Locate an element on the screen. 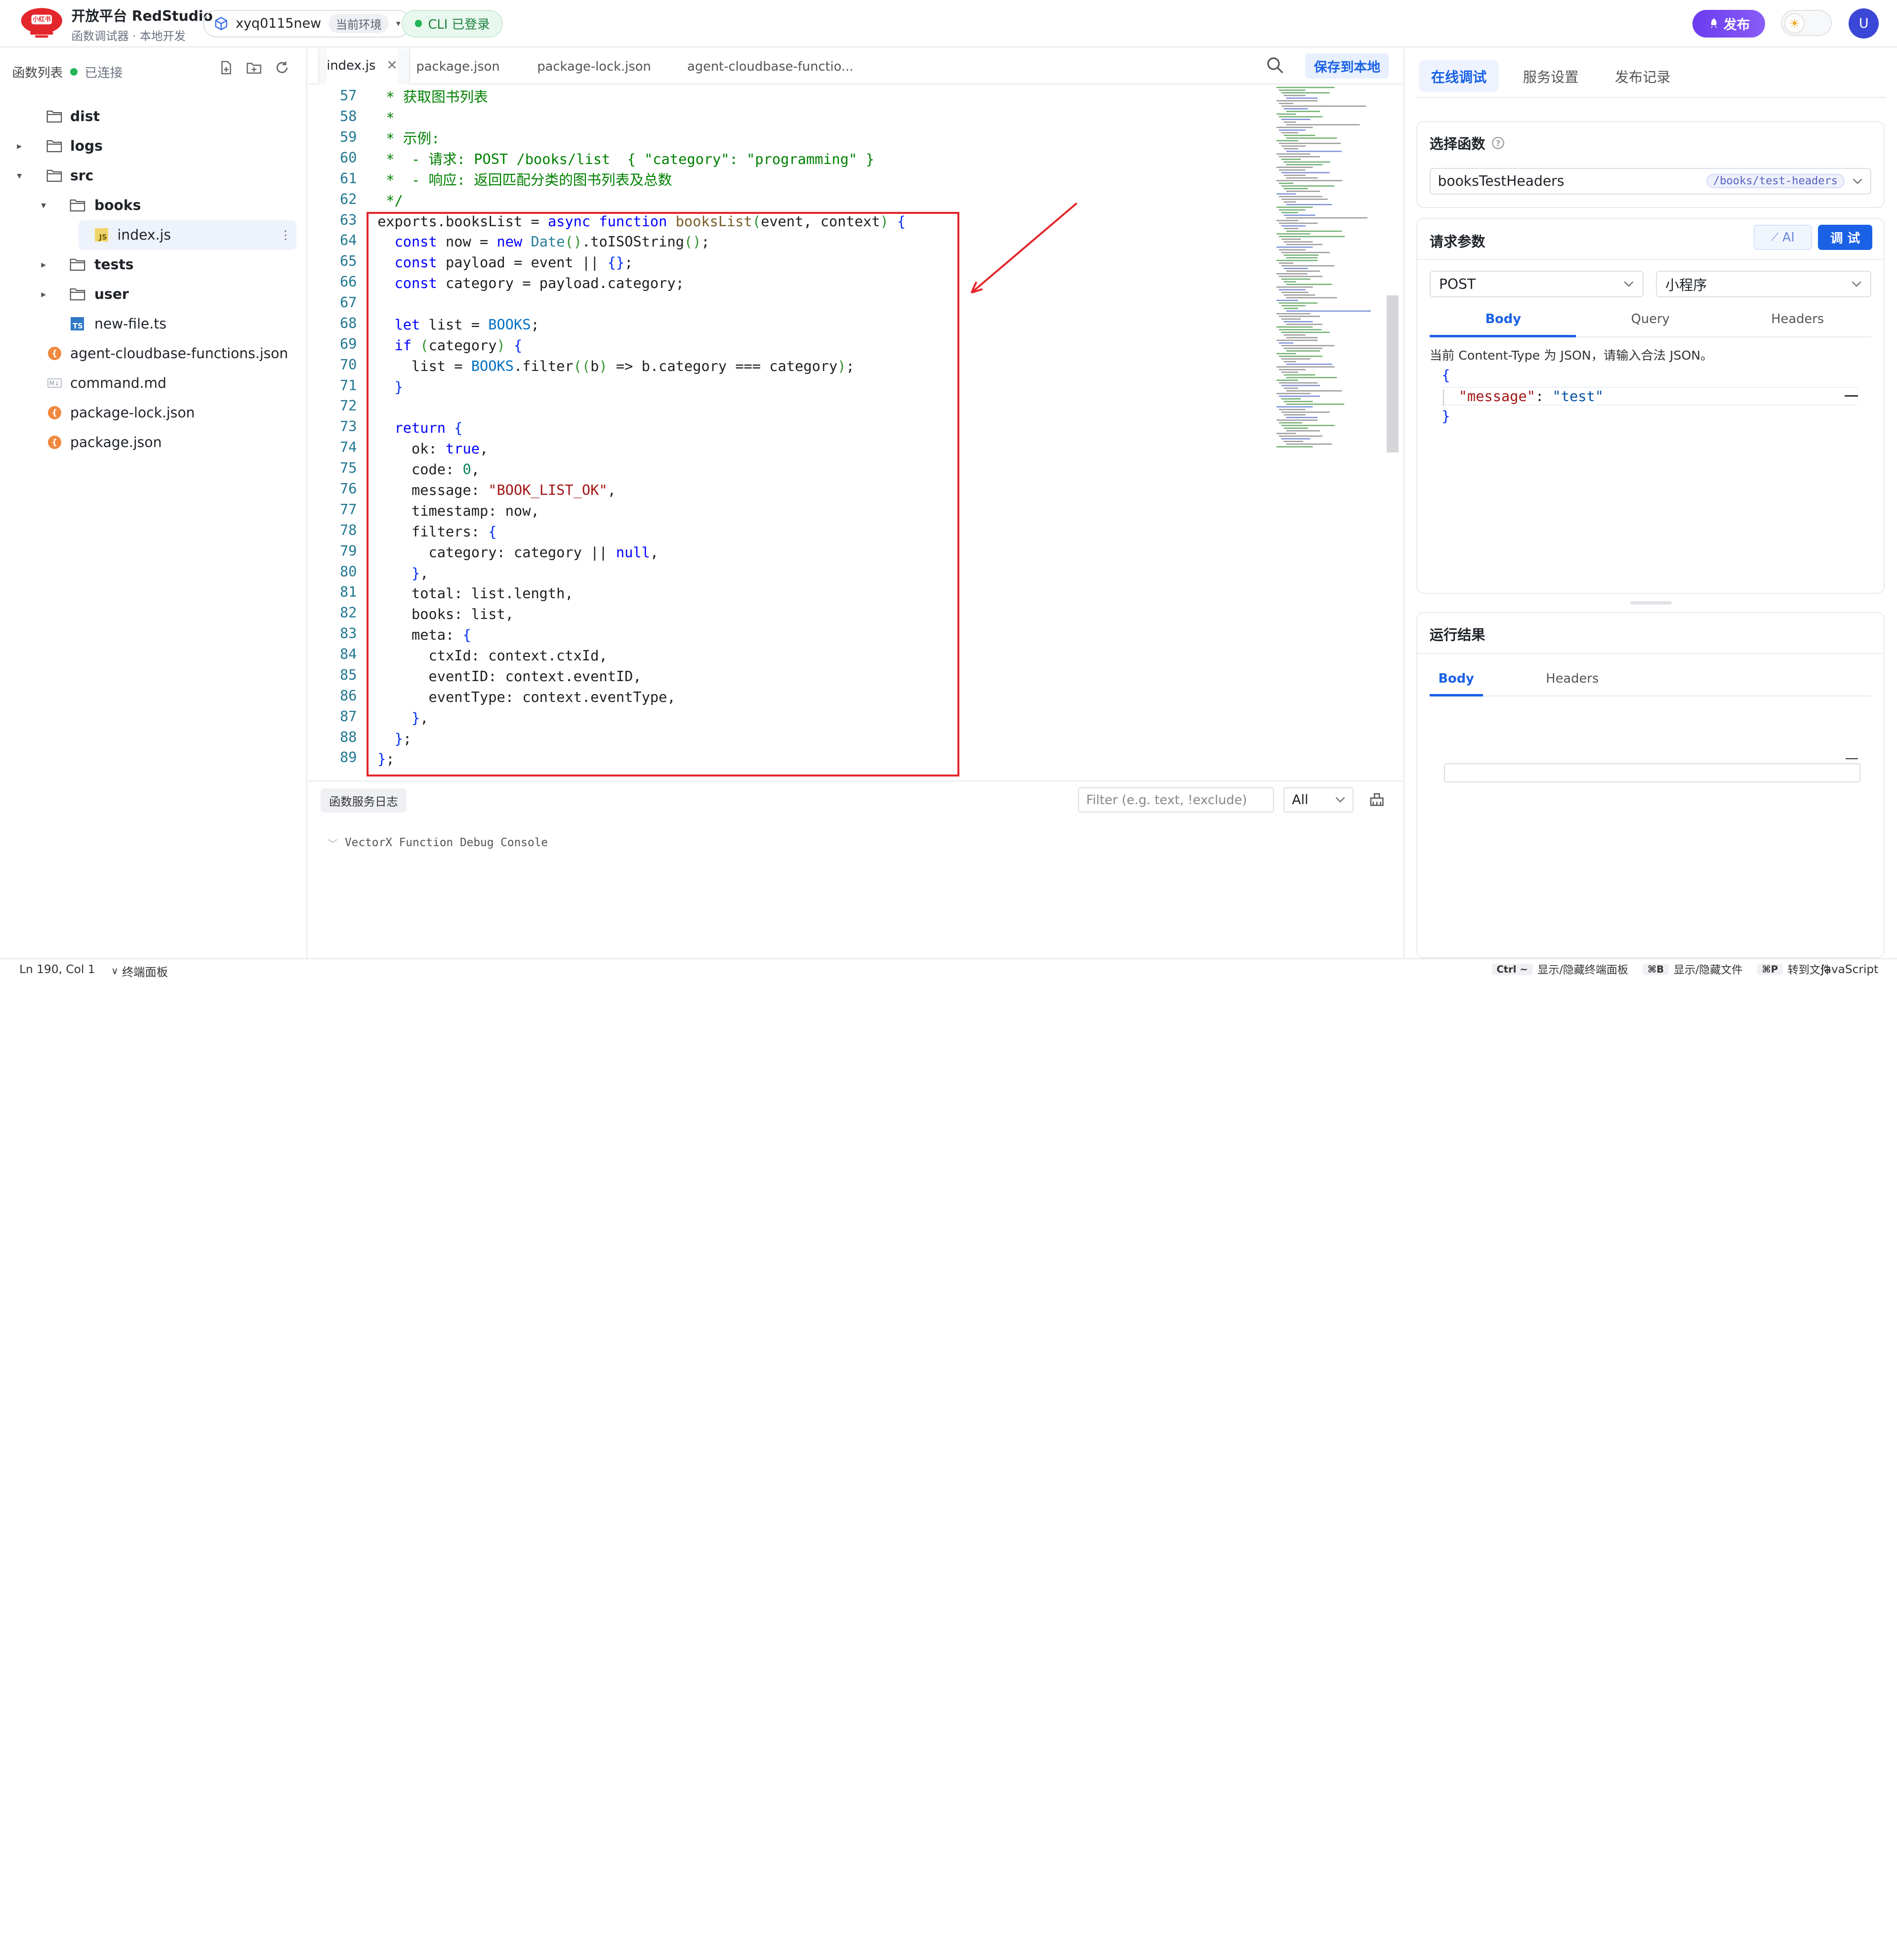  cube-icon is located at coordinates (221, 24).